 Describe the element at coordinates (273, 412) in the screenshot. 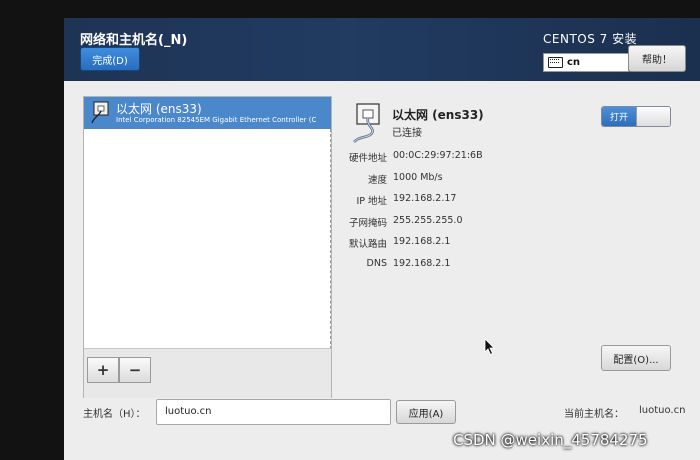

I see `hostname-input: luotuo.cn` at that location.